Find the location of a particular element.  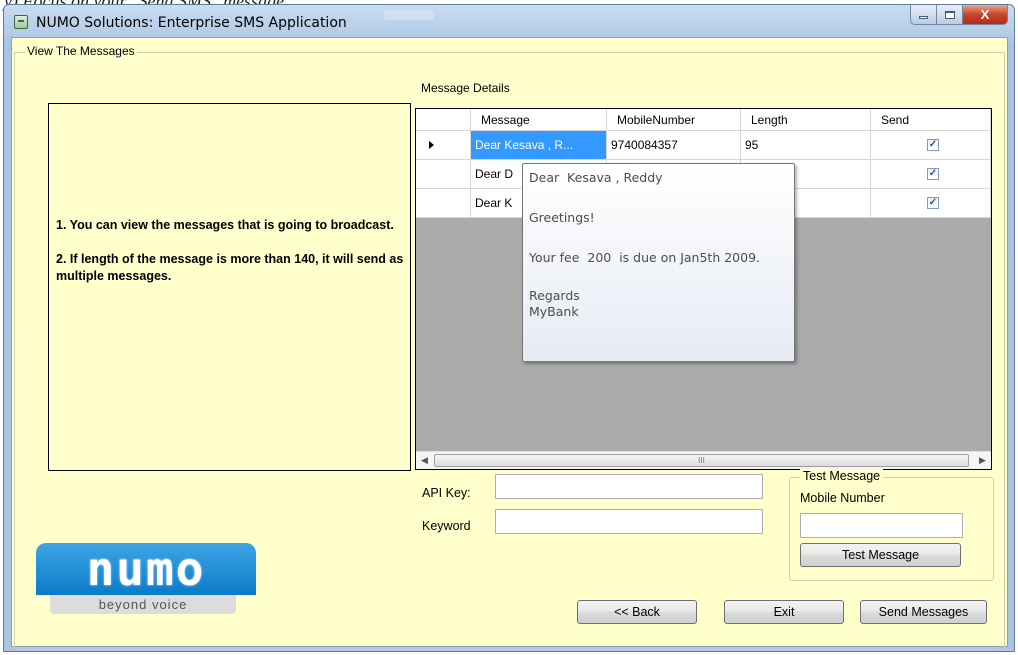

keyword-input is located at coordinates (629, 521).